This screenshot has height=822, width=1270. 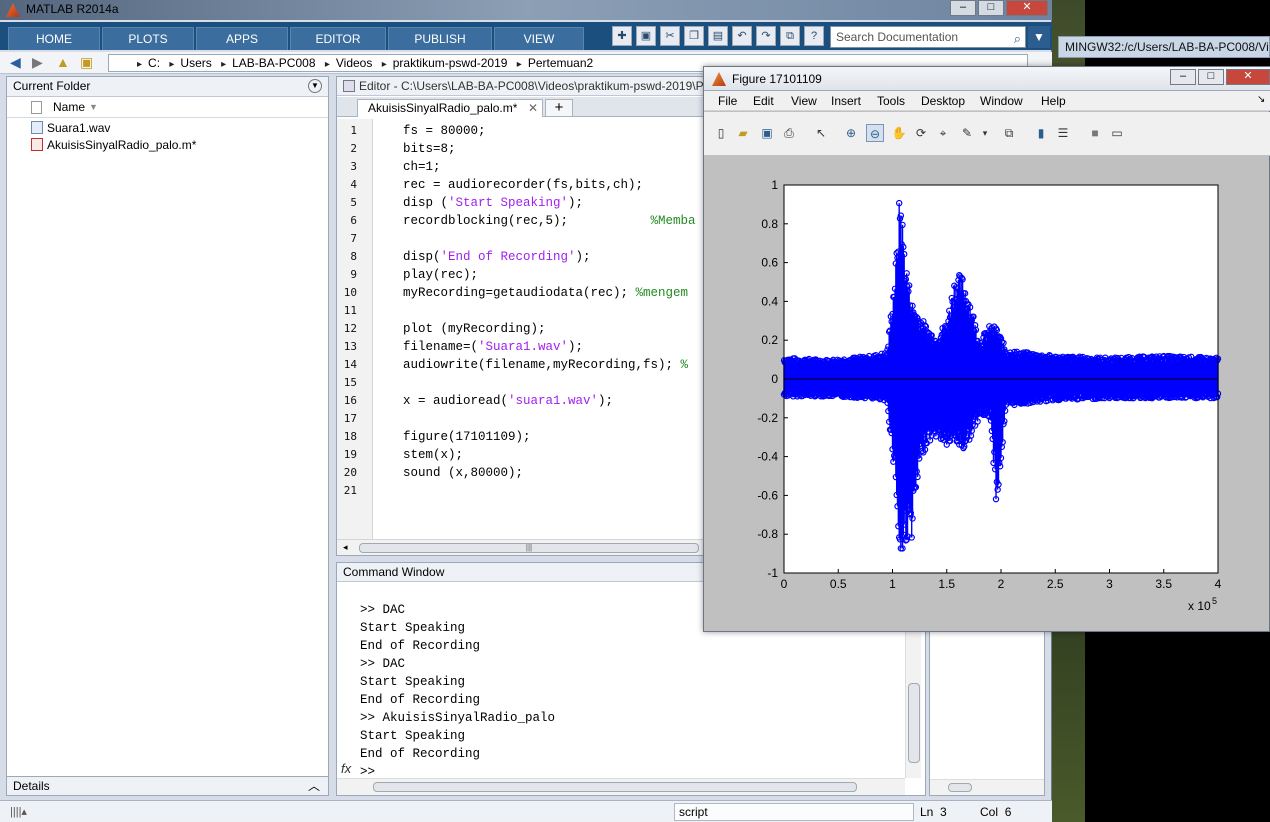 I want to click on copy-icon: ❐, so click(x=694, y=36).